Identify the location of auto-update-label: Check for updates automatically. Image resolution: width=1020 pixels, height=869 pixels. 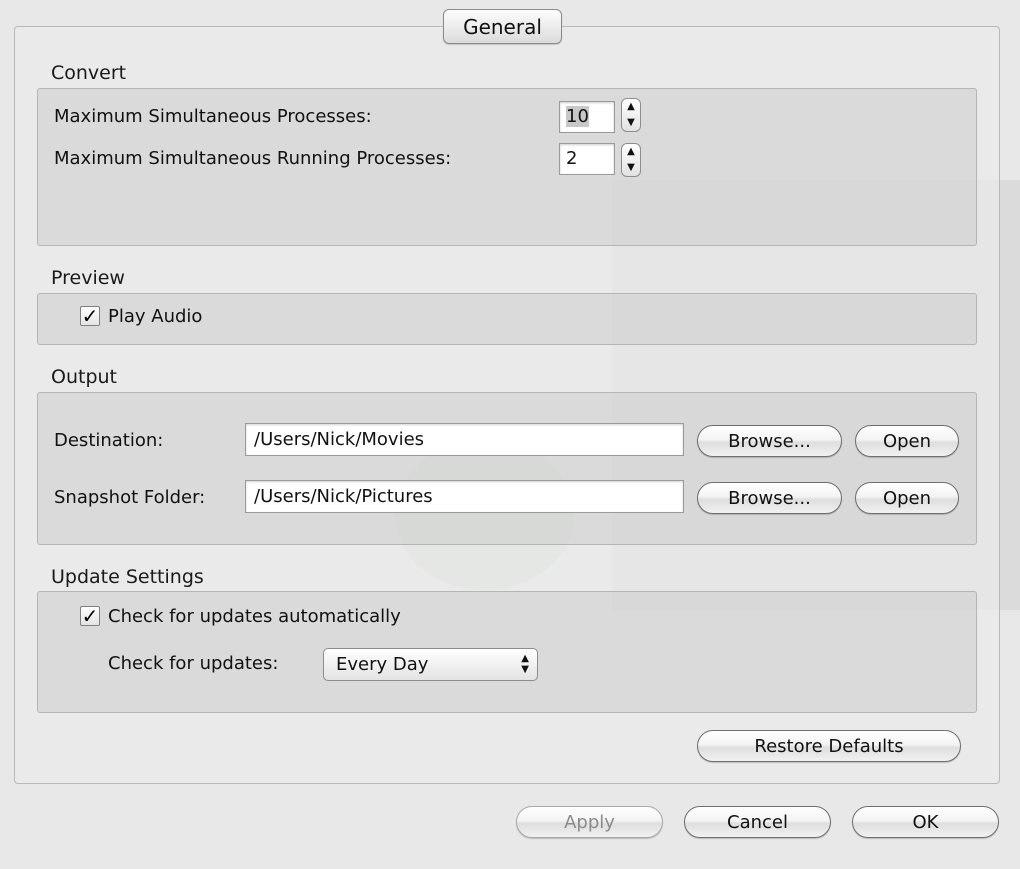
(254, 616).